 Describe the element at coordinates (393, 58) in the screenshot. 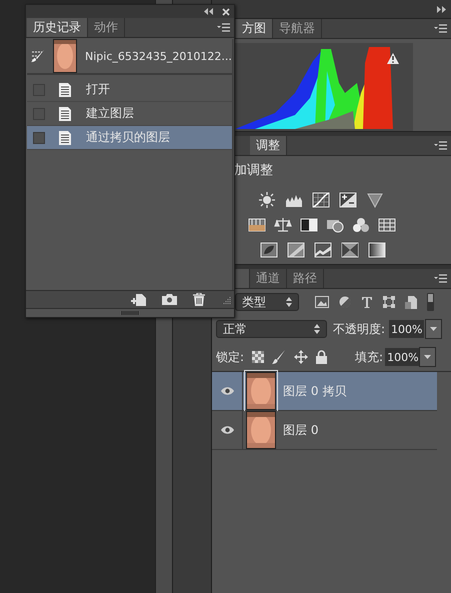

I see `warning-icon` at that location.